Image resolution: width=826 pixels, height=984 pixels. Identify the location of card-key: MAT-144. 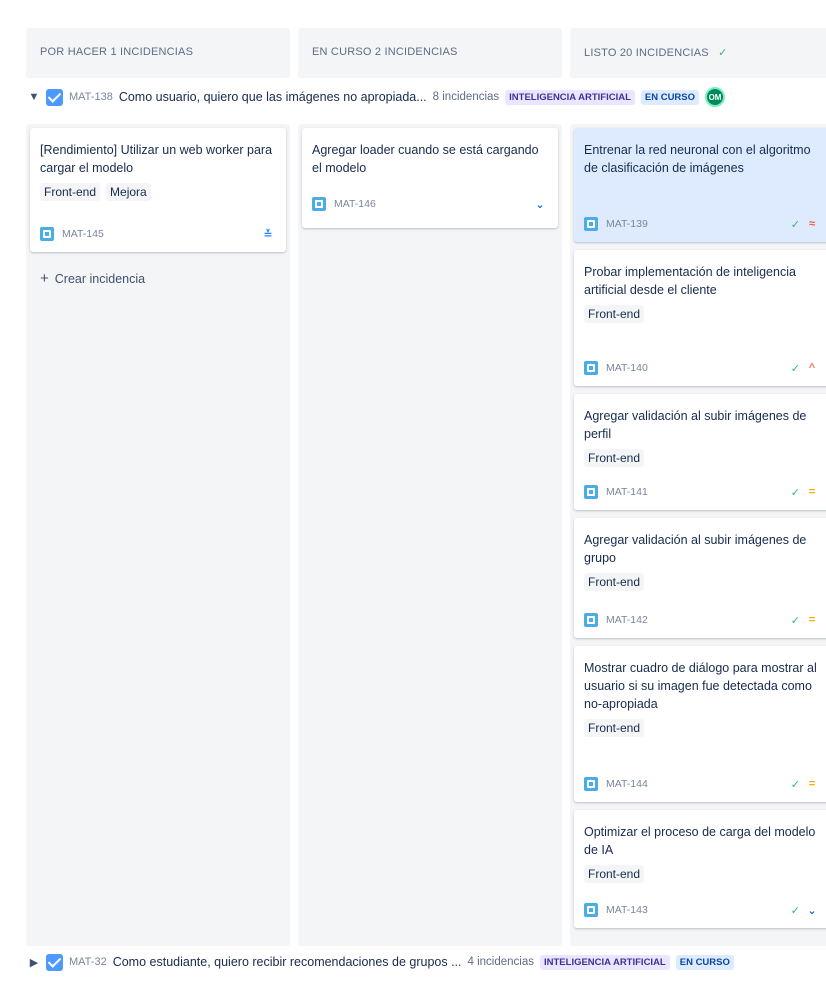
(698, 784).